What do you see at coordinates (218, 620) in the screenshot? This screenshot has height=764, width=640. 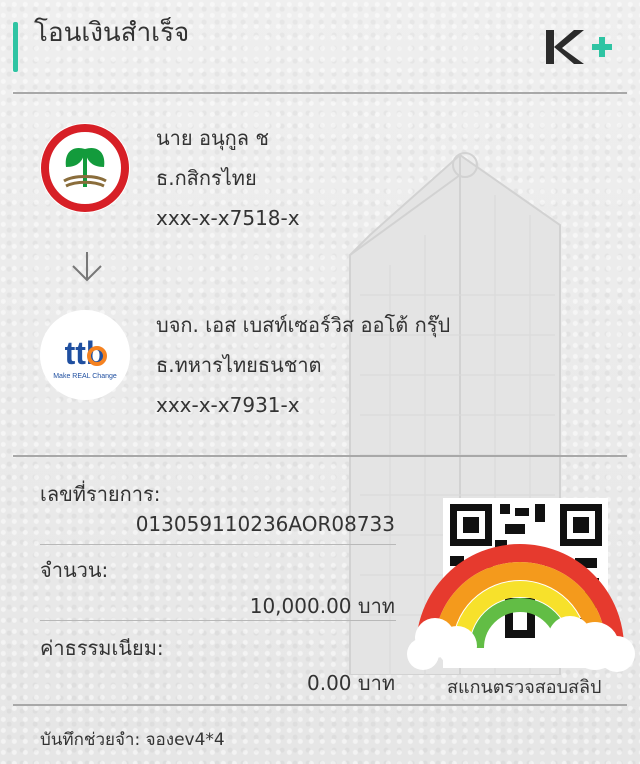 I see `amount-separator` at bounding box center [218, 620].